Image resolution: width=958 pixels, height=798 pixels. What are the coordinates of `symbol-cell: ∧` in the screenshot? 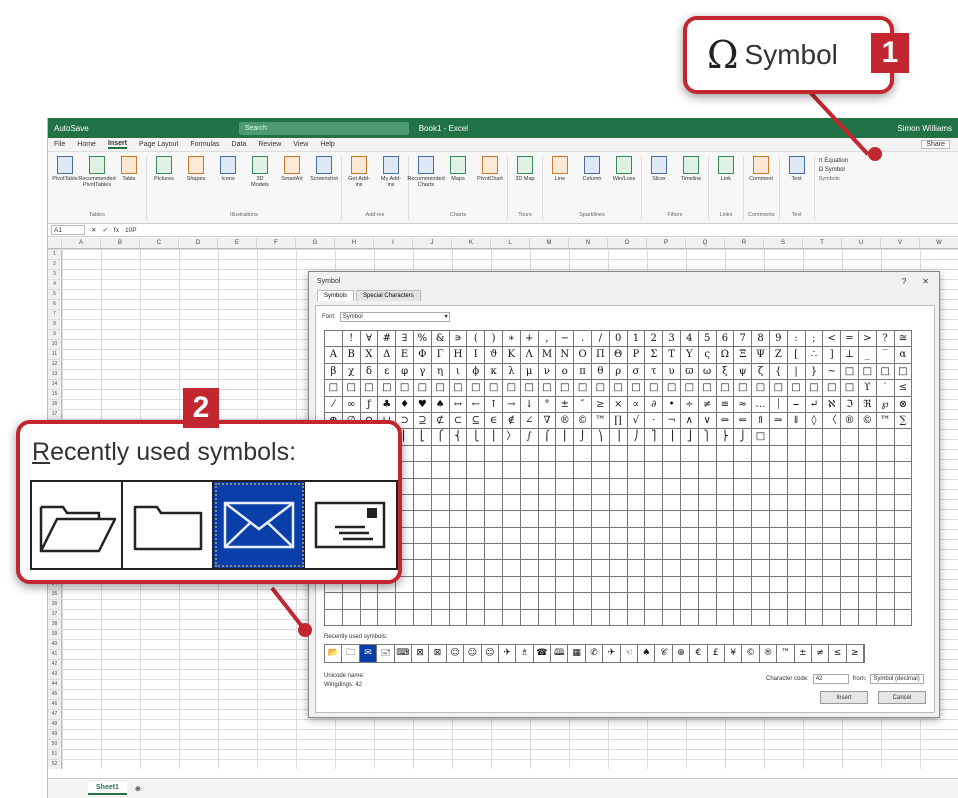 It's located at (689, 421).